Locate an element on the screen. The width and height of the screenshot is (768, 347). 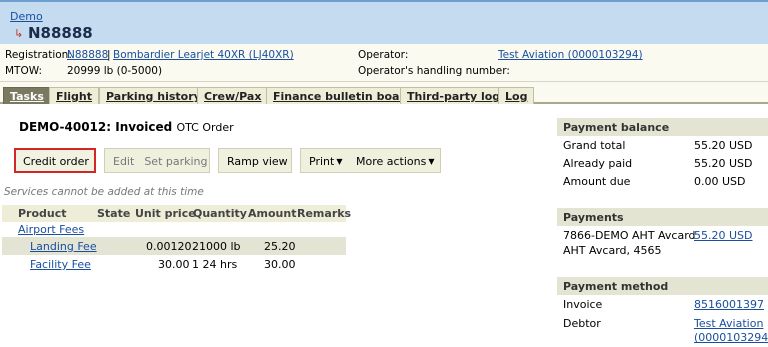
amount: 30.00 is located at coordinates (280, 264).